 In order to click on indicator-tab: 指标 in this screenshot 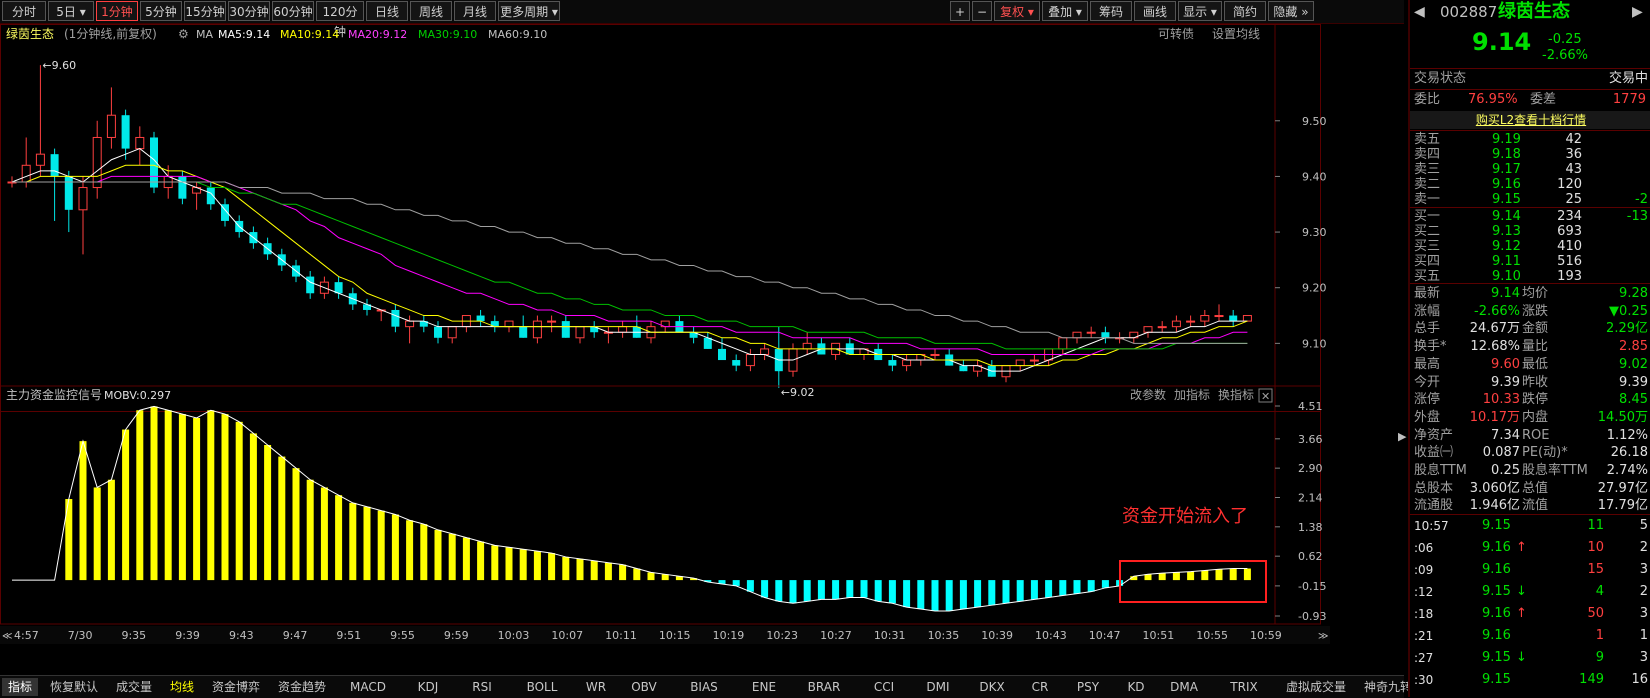, I will do `click(20, 687)`.